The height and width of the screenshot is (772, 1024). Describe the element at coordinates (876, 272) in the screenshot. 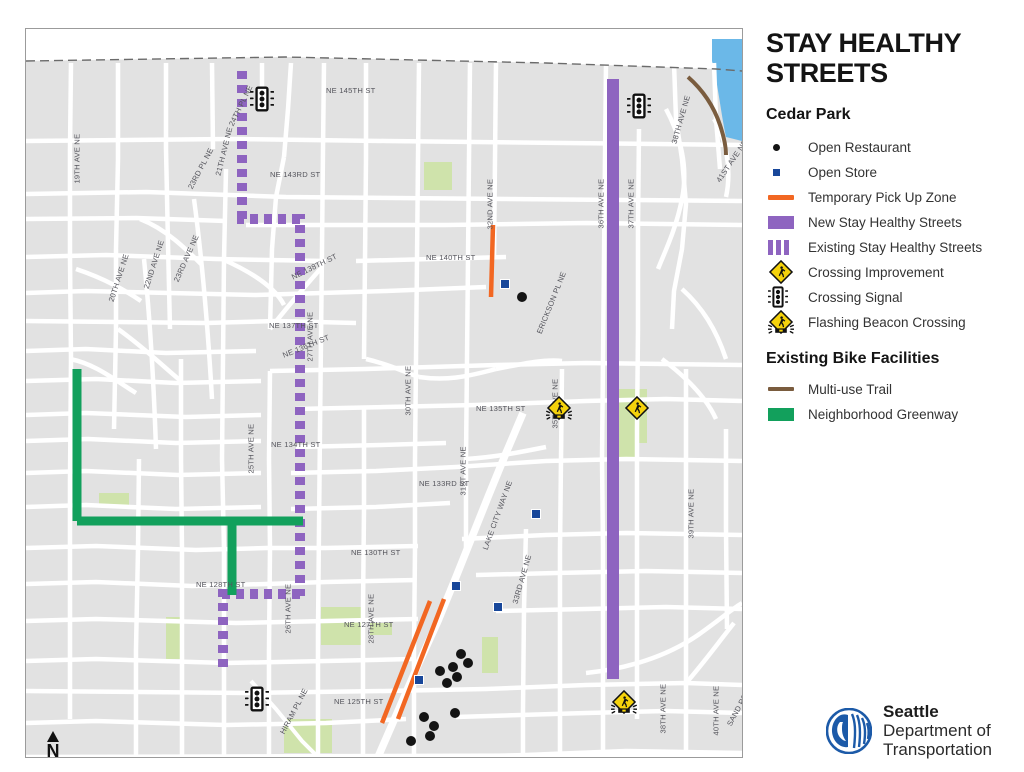

I see `legend-label: Crossing Improvement` at that location.